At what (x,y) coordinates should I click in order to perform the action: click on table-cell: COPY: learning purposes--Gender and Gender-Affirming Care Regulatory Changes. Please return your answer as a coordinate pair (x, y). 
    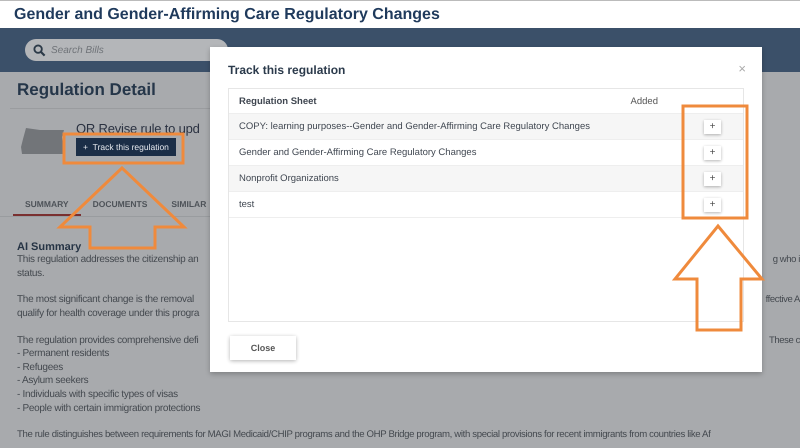
    Looking at the image, I should click on (414, 126).